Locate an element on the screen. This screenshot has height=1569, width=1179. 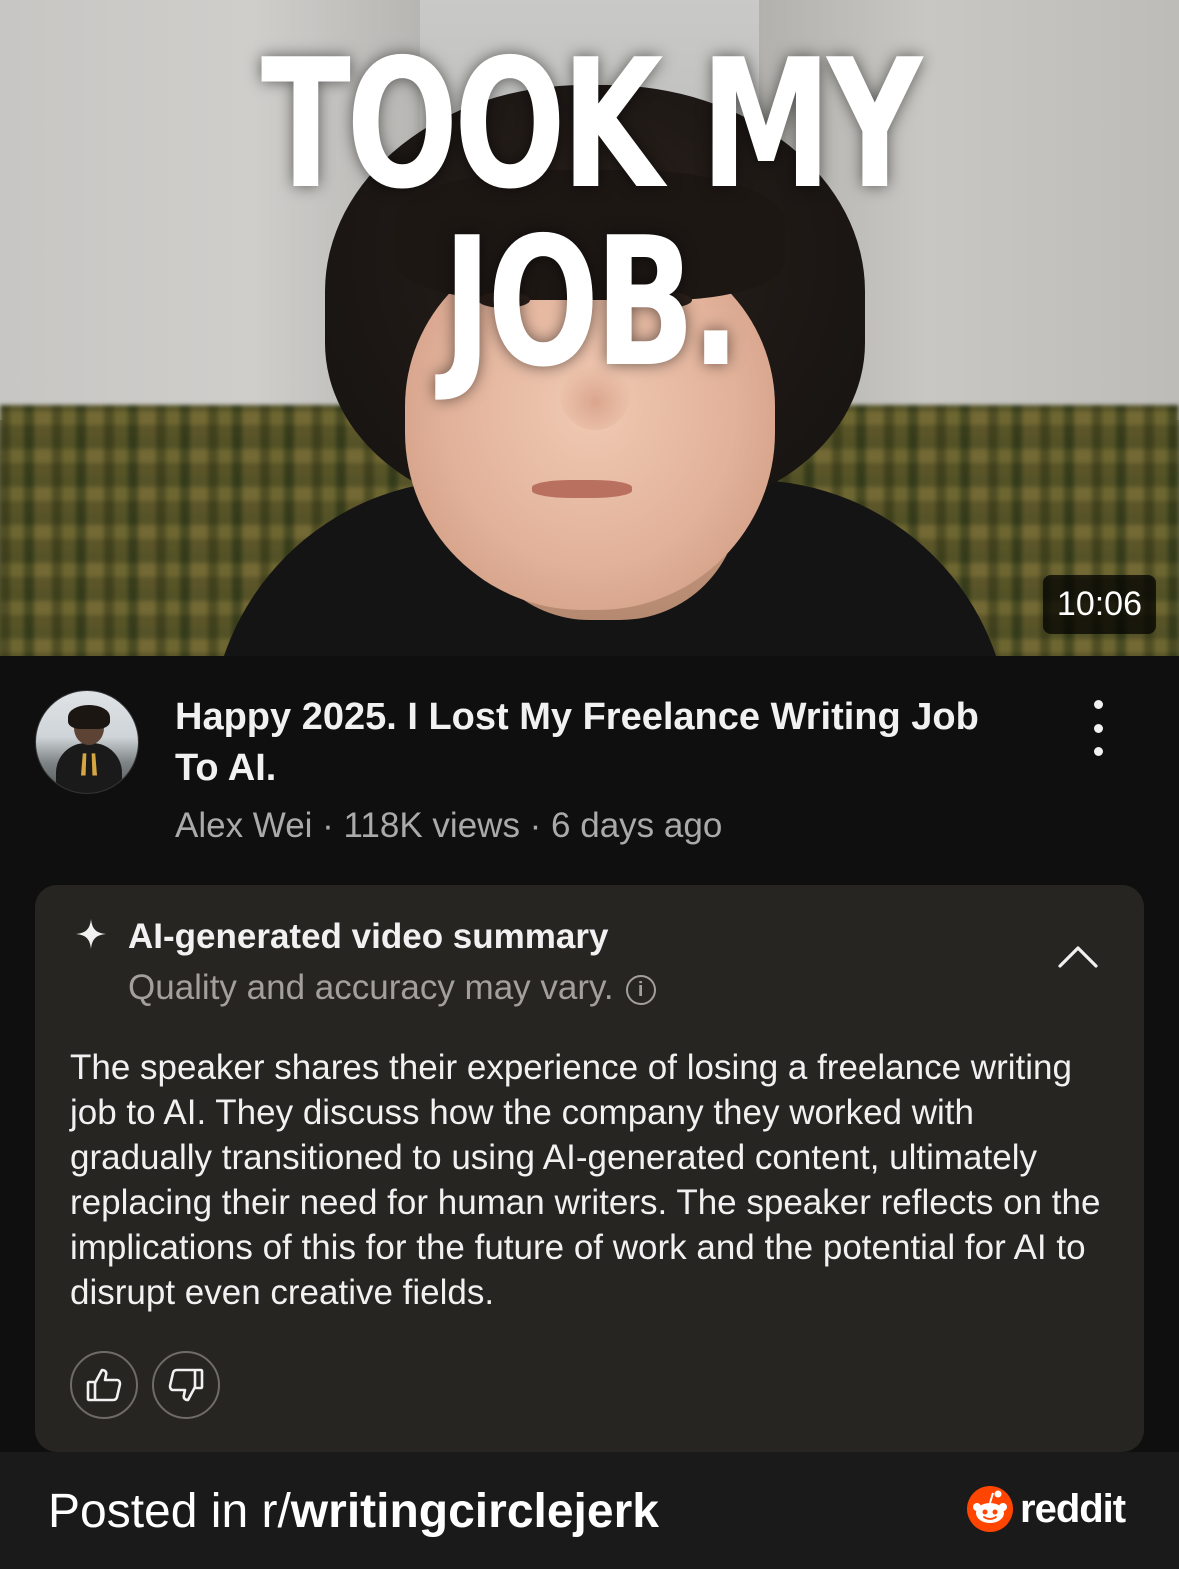
reddit-footer: Posted in r/writingcirclejerk reddit is located at coordinates (589, 1510).